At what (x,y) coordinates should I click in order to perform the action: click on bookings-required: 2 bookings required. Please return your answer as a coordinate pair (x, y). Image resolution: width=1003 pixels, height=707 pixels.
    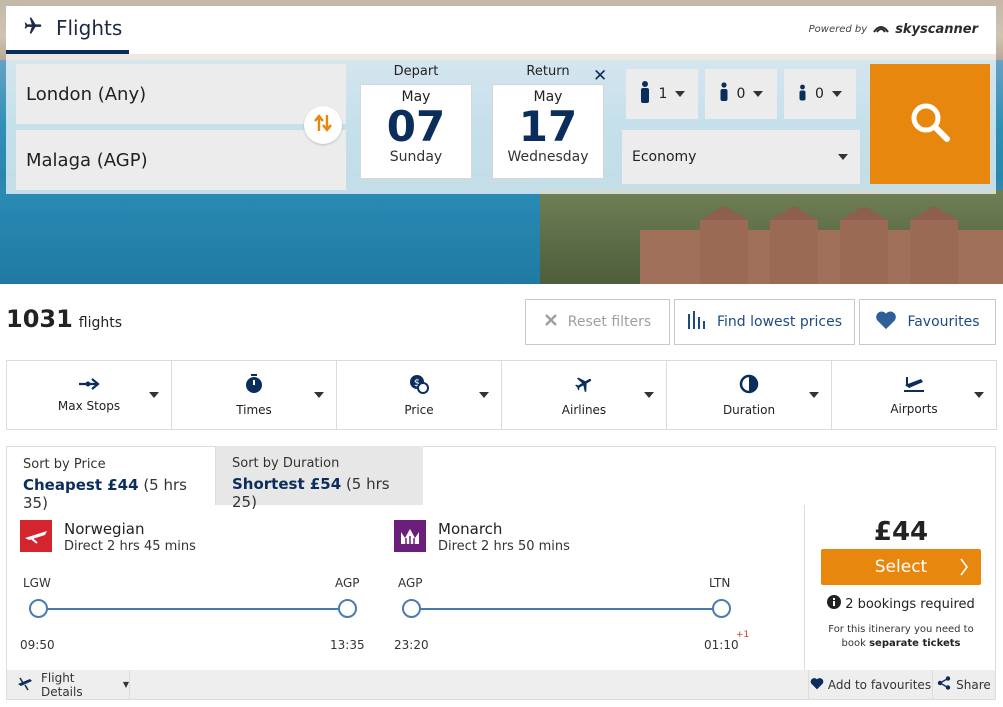
    Looking at the image, I should click on (901, 604).